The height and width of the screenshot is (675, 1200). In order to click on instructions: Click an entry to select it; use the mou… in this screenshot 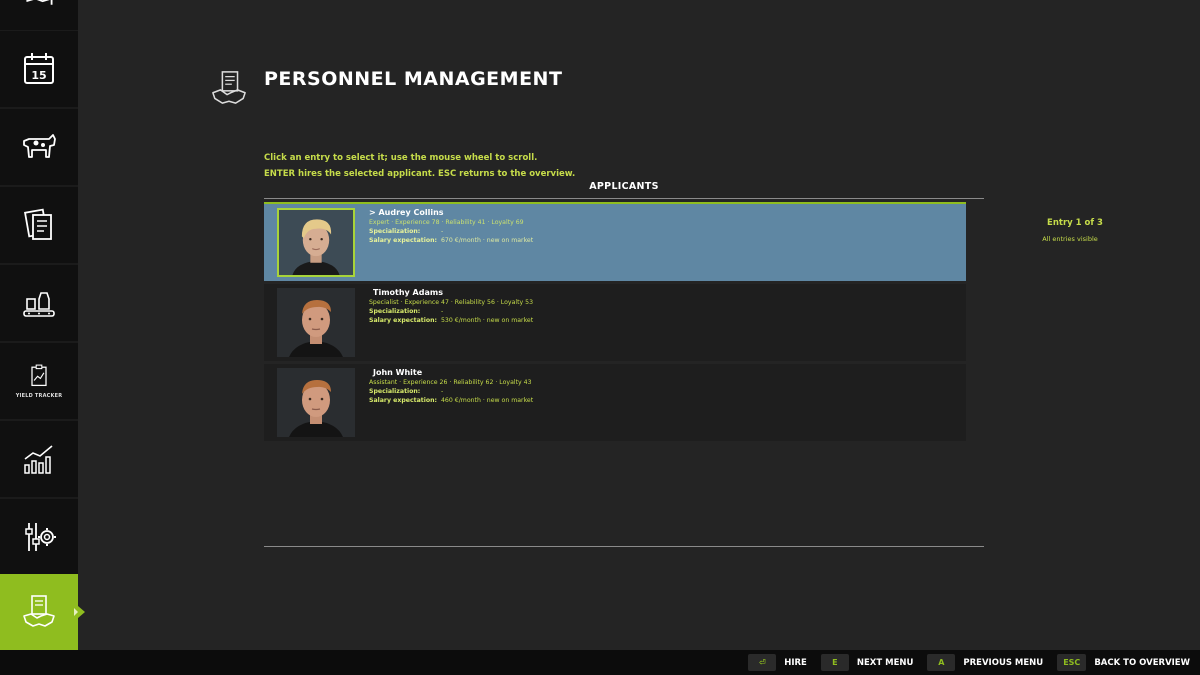, I will do `click(419, 166)`.